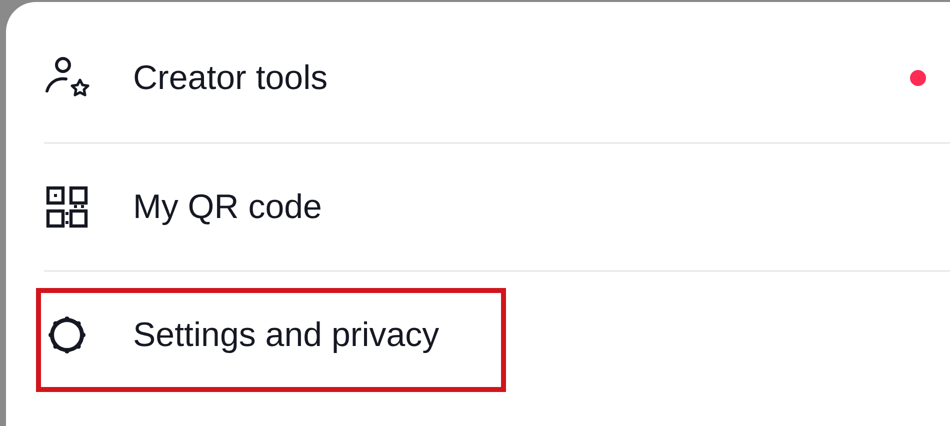 This screenshot has height=426, width=950. Describe the element at coordinates (67, 207) in the screenshot. I see `qr-code-icon` at that location.